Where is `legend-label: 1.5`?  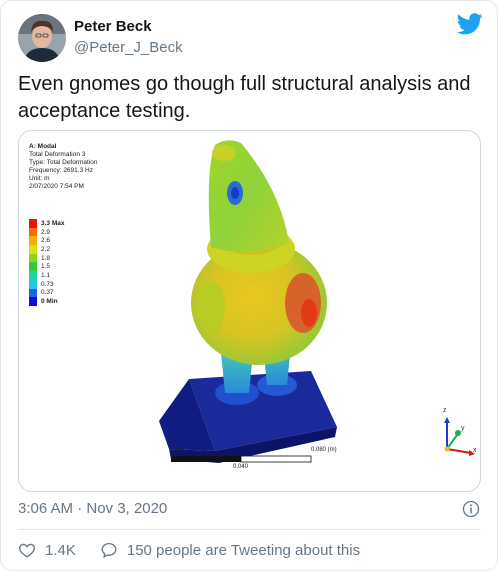
legend-label: 1.5 is located at coordinates (46, 267).